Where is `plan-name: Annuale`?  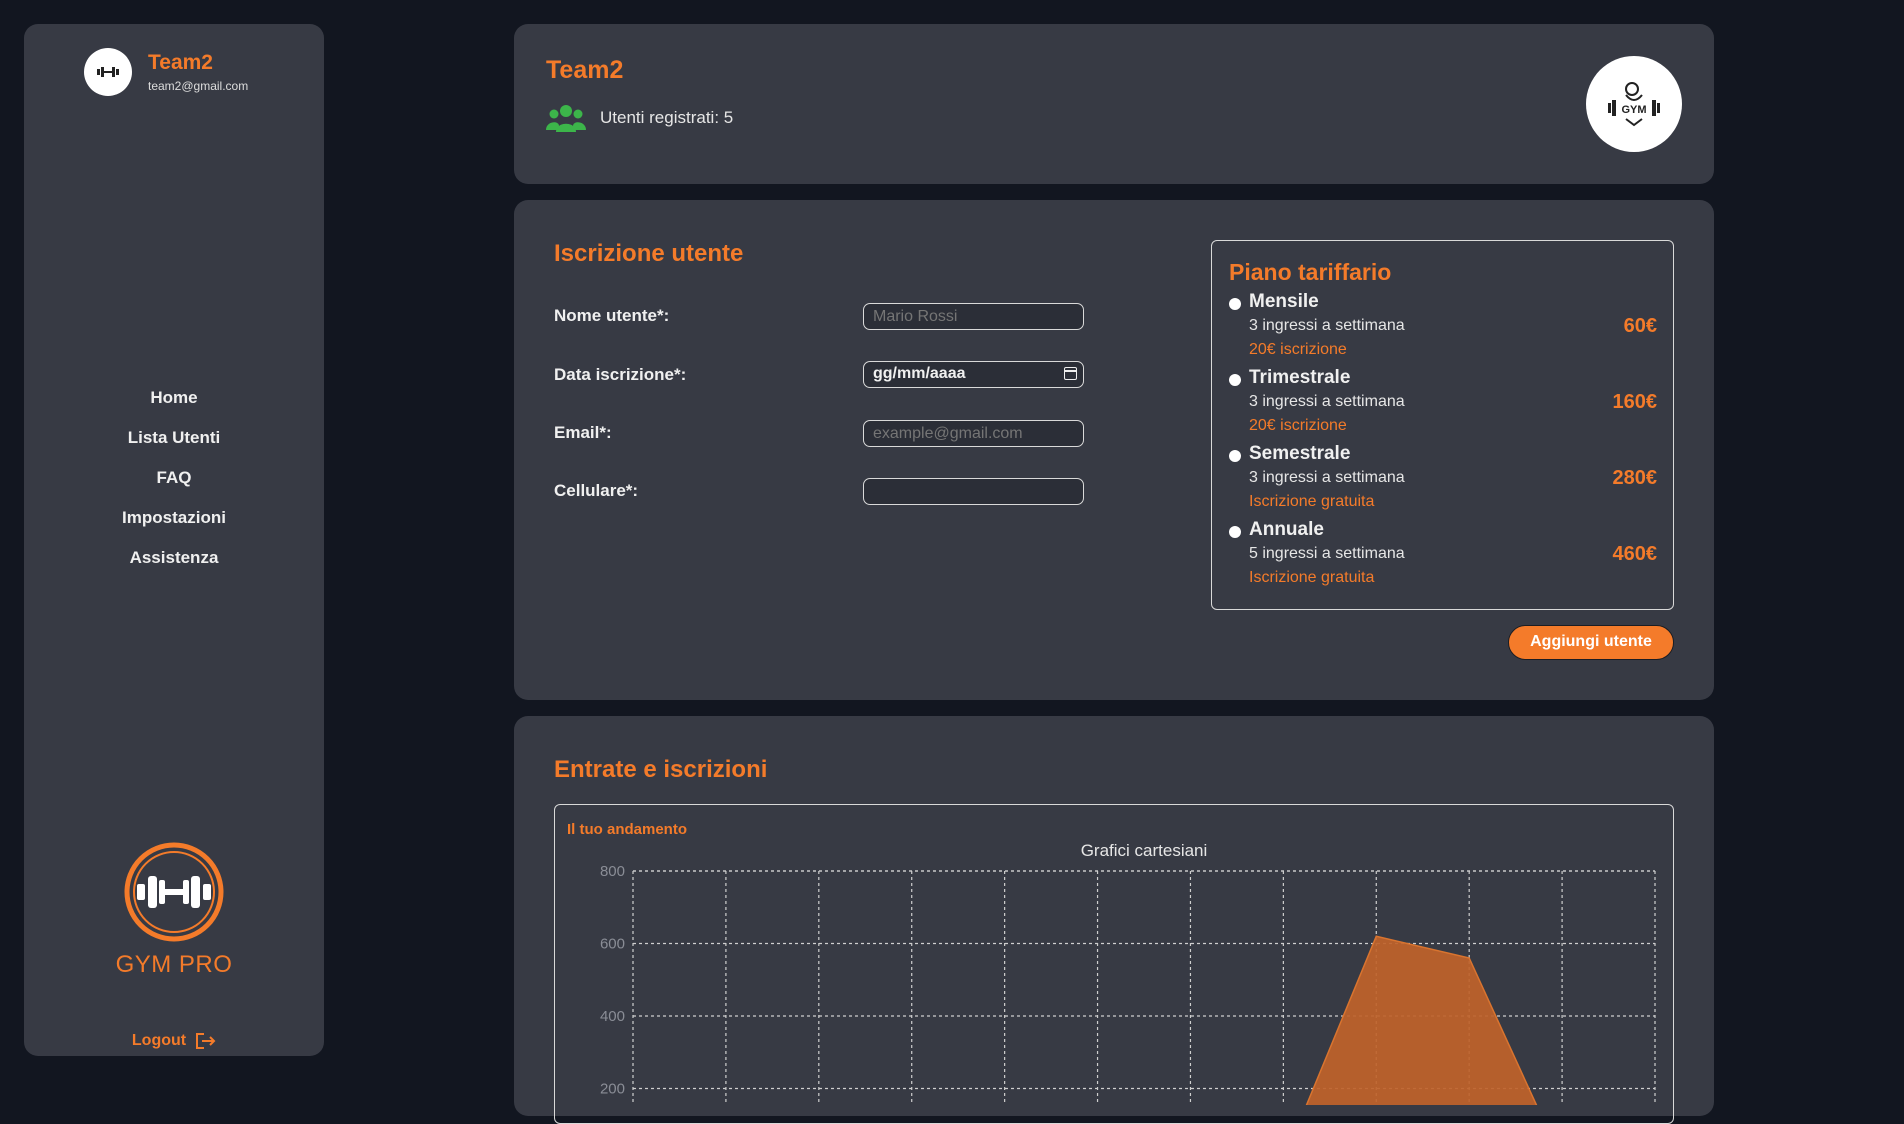 plan-name: Annuale is located at coordinates (1286, 529).